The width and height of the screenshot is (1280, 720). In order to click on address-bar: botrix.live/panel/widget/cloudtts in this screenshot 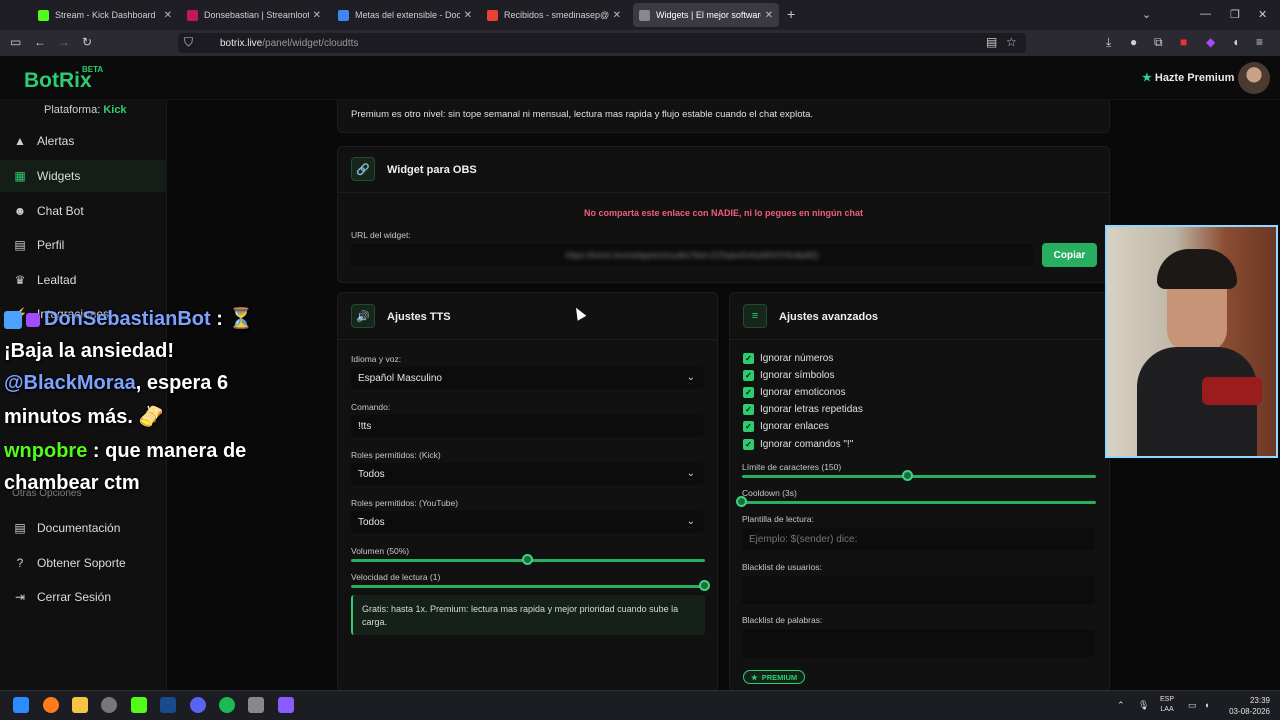, I will do `click(602, 43)`.